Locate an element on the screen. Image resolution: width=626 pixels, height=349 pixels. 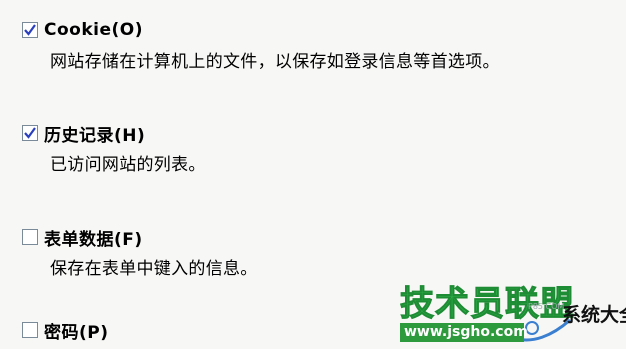
history-label: 历史记录(H) is located at coordinates (94, 133).